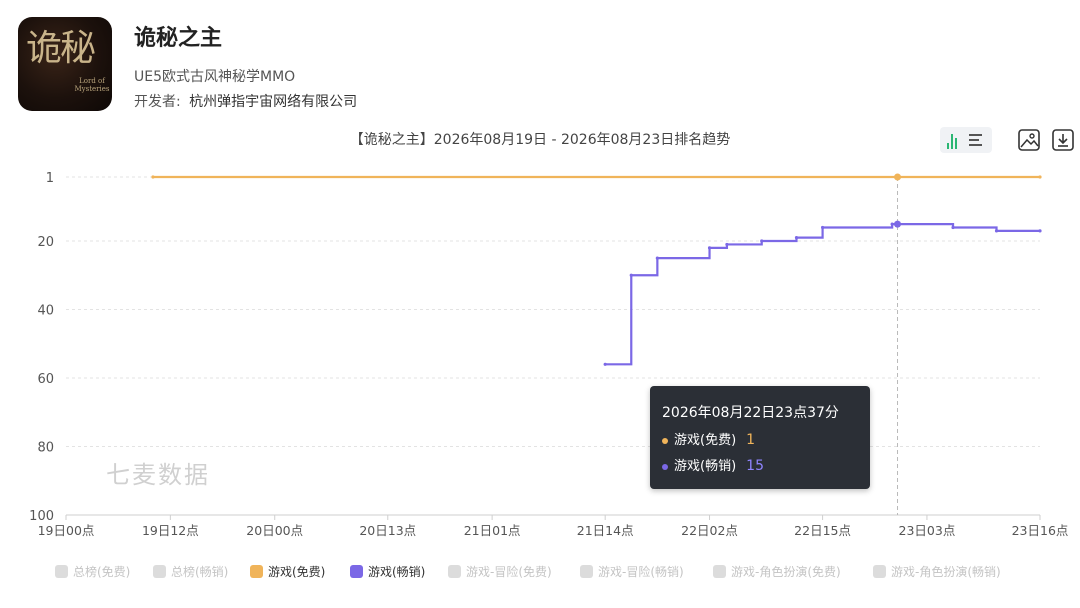 Image resolution: width=1080 pixels, height=608 pixels. I want to click on y-tick-label: 60, so click(45, 379).